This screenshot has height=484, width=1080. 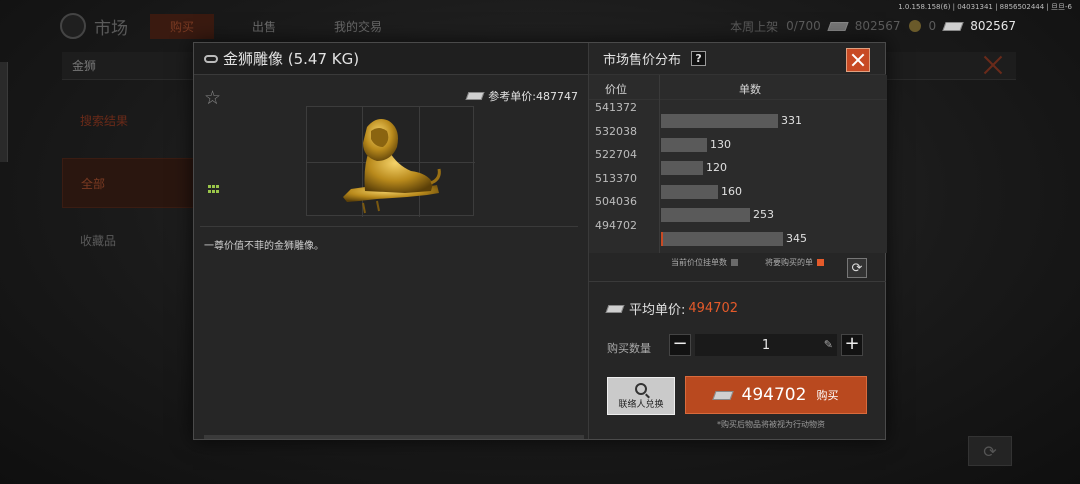 I want to click on header-divider, so click(x=738, y=99).